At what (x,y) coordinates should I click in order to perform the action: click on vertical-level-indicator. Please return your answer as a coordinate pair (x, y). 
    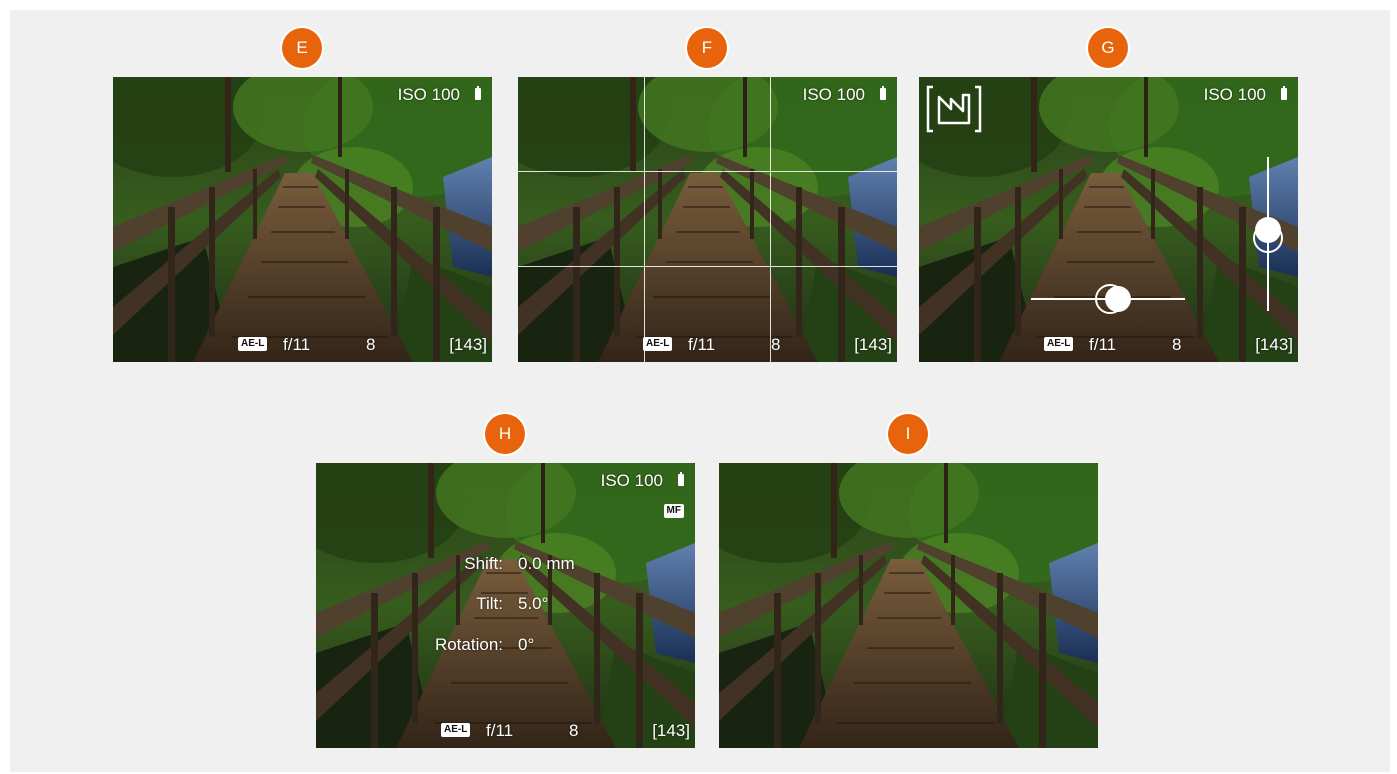
    Looking at the image, I should click on (1268, 235).